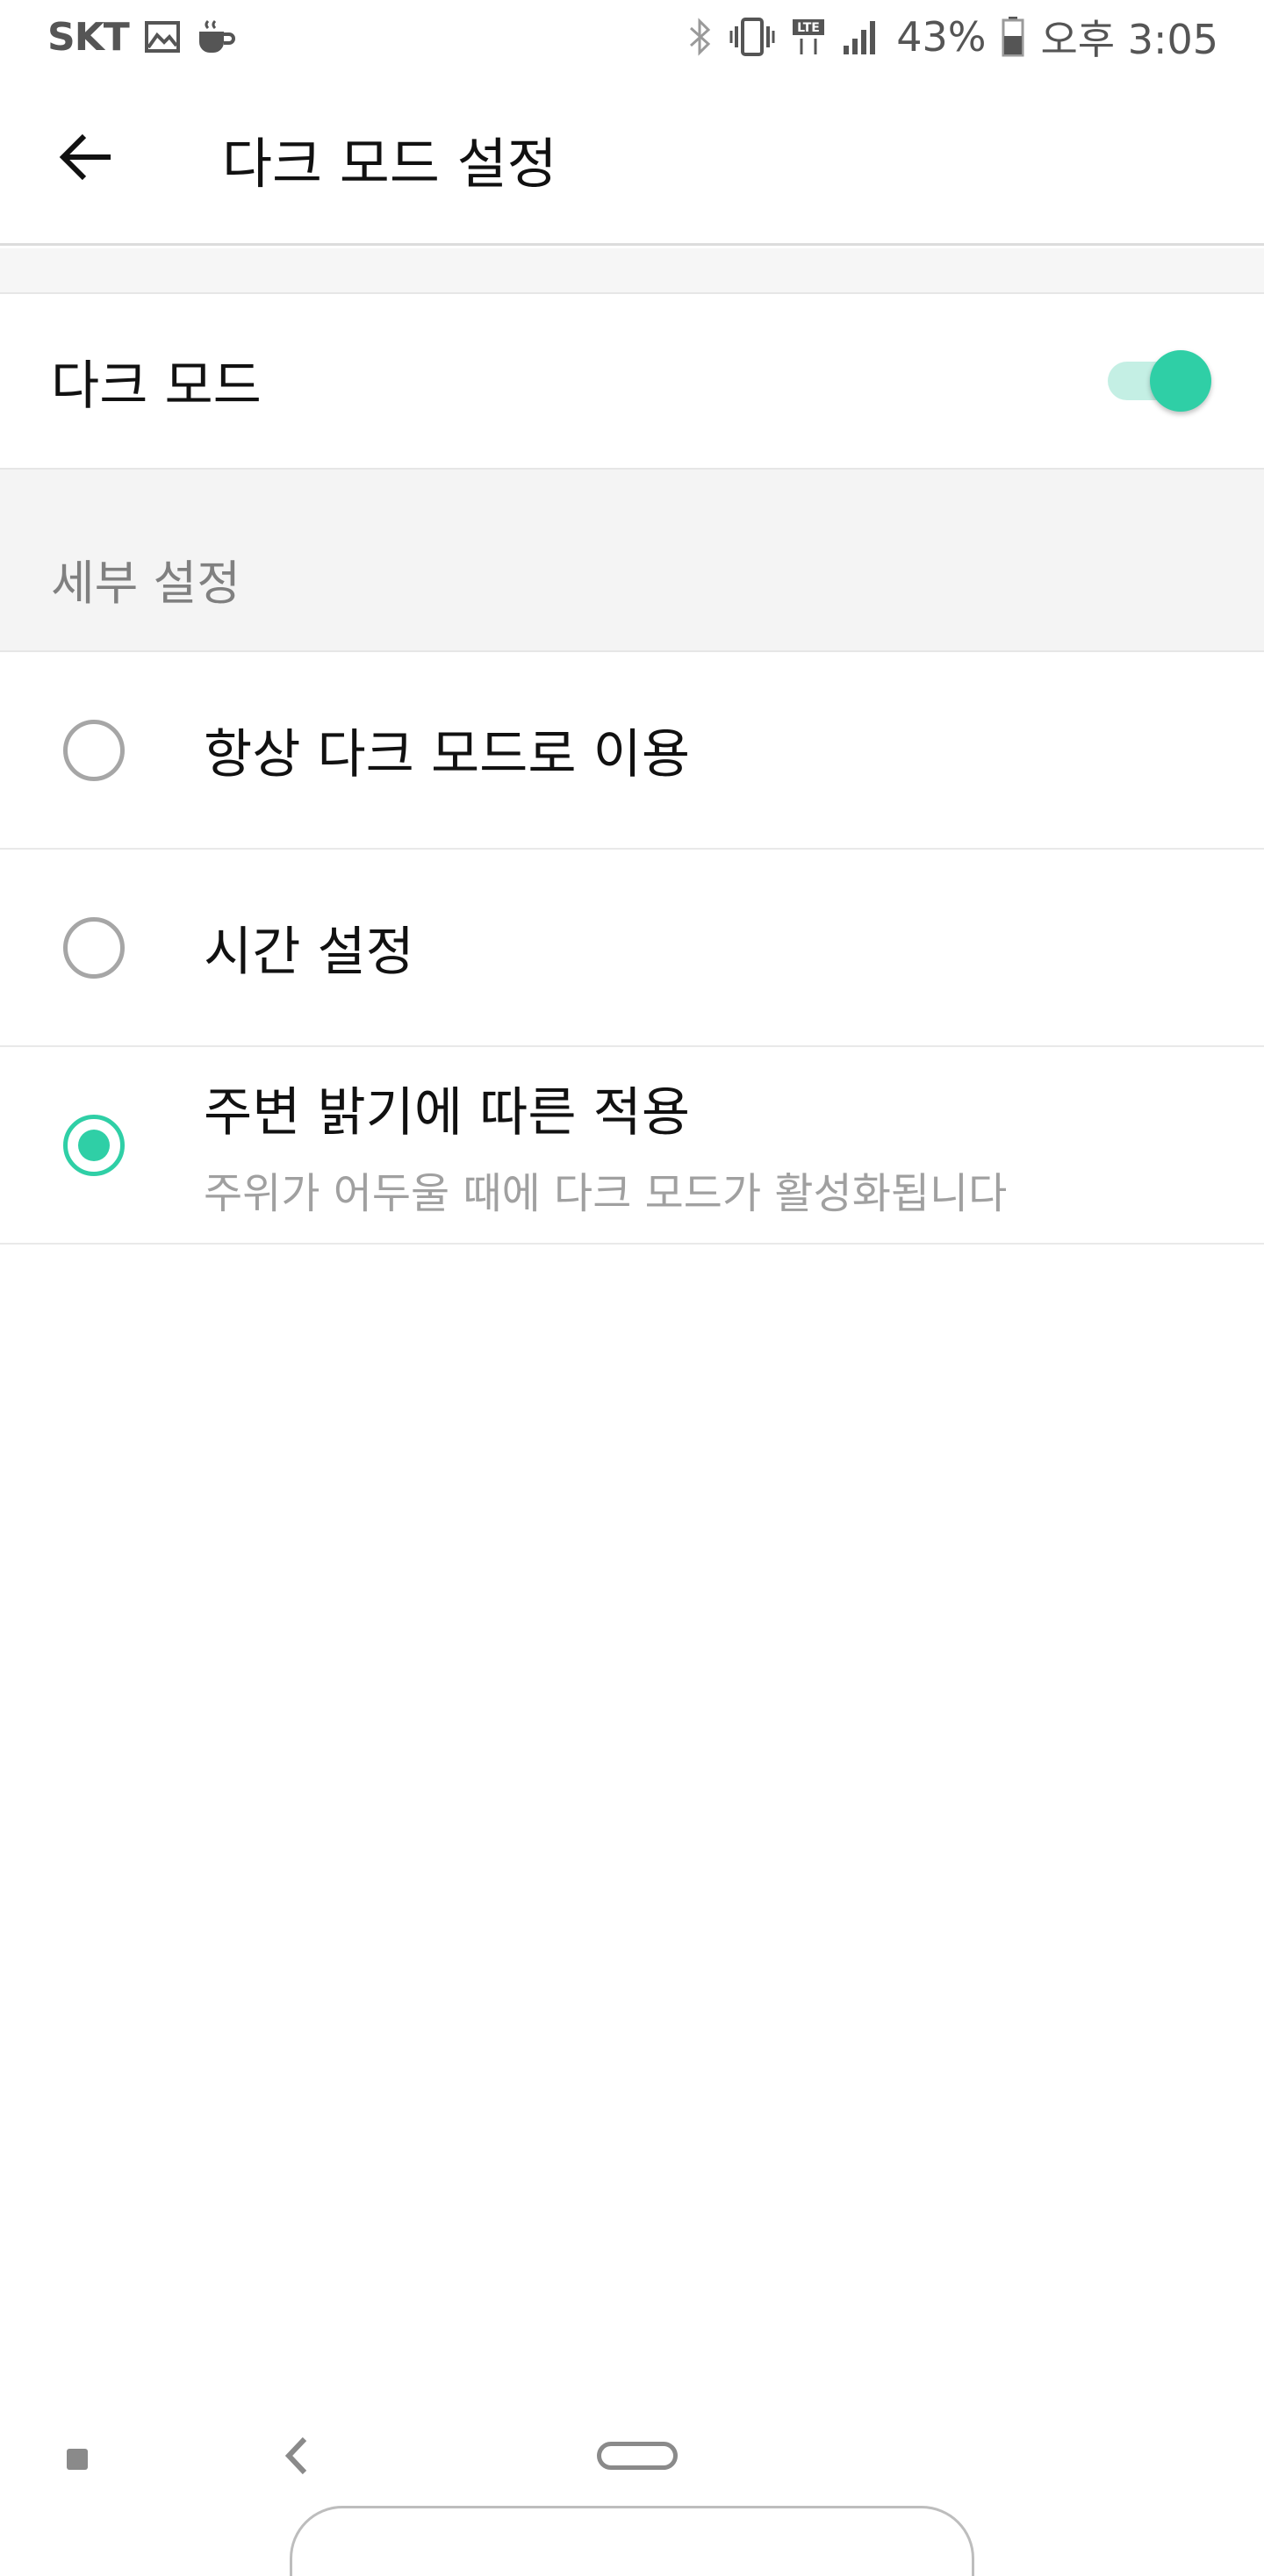  I want to click on option-text: 시간 설정, so click(309, 947).